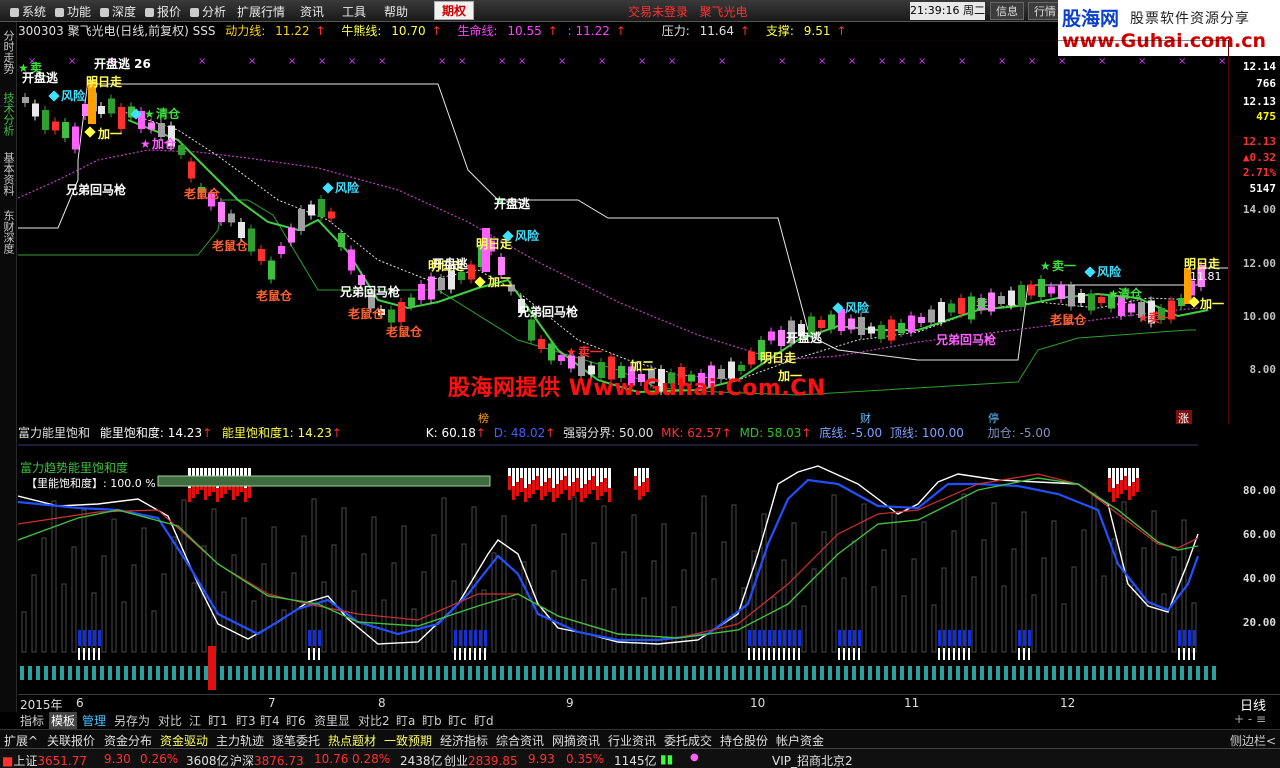  I want to click on link-consensus: 一致预期, so click(408, 740).